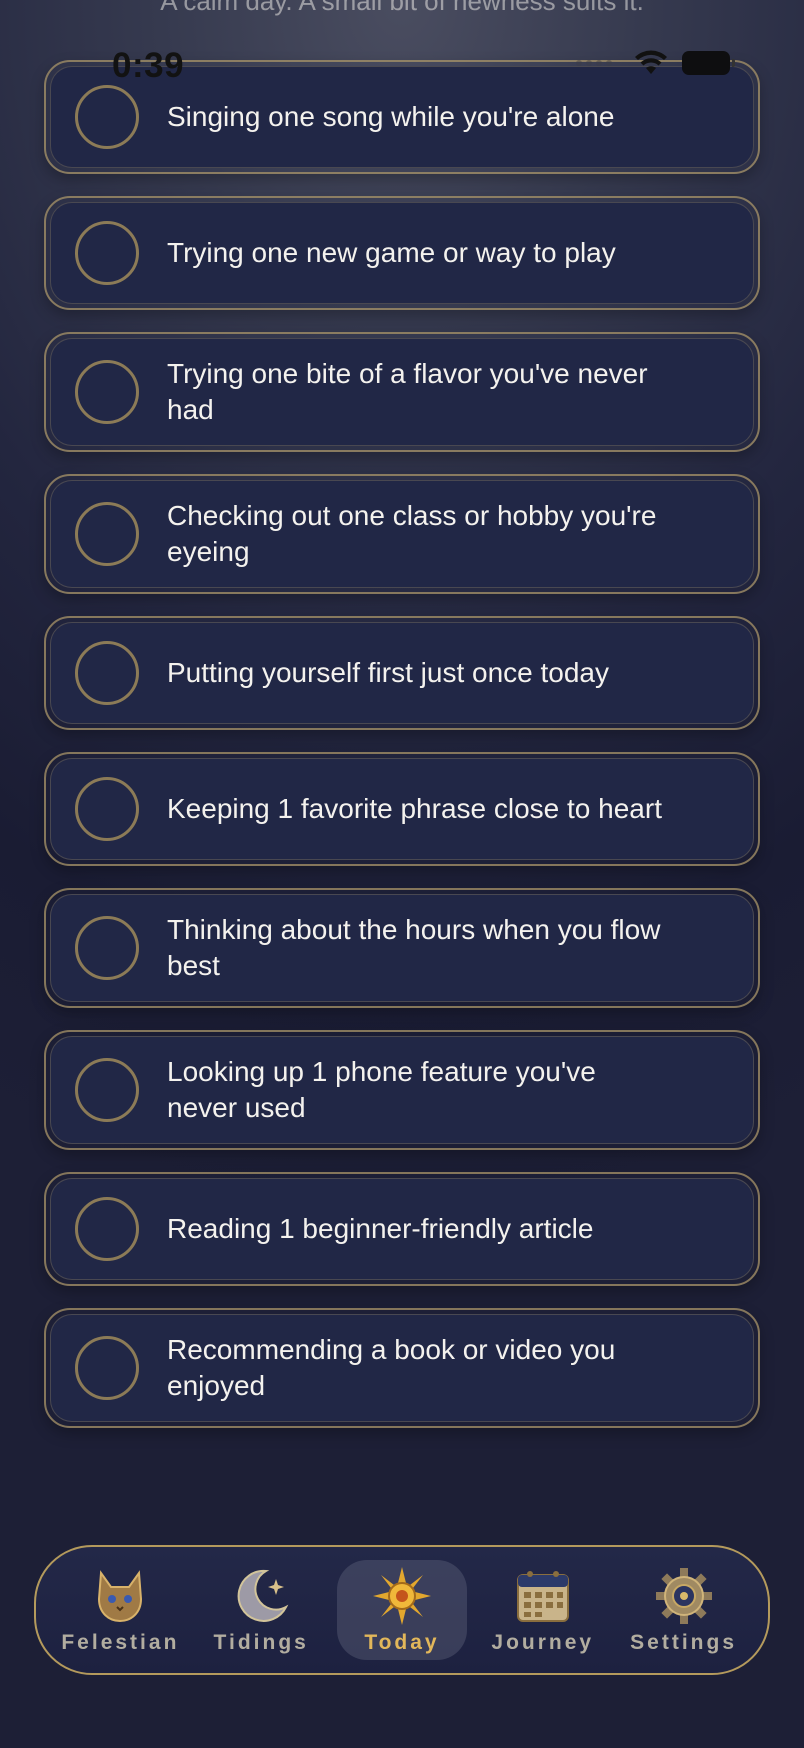 Image resolution: width=804 pixels, height=1748 pixels. What do you see at coordinates (263, 1595) in the screenshot?
I see `crescent-moon-icon` at bounding box center [263, 1595].